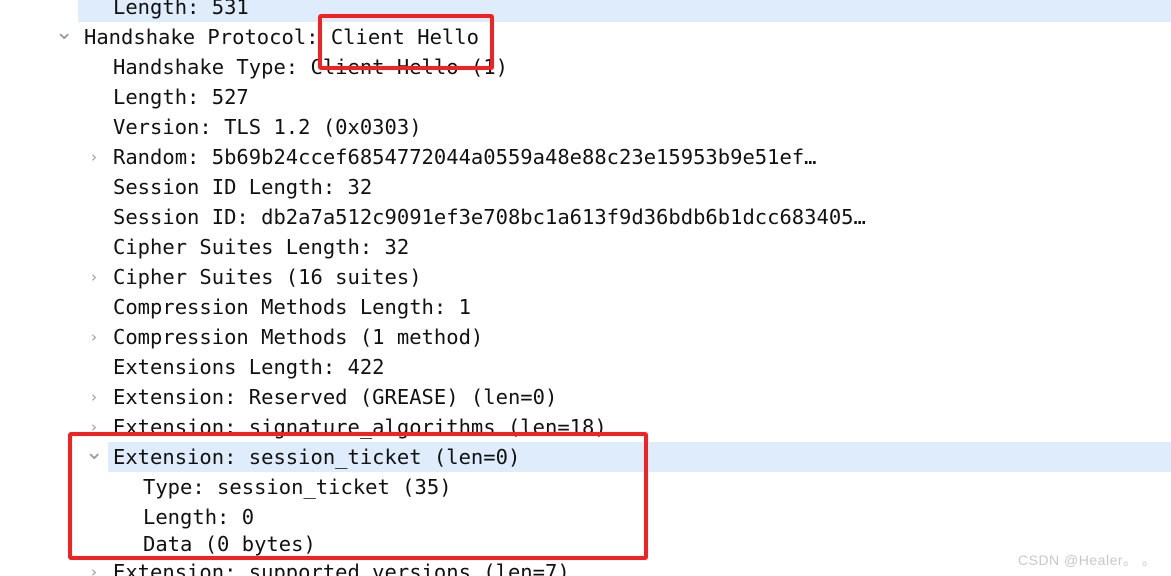 The height and width of the screenshot is (576, 1171). I want to click on tree-row-cipher-suites-label: Cipher Suites (16 suites), so click(267, 277).